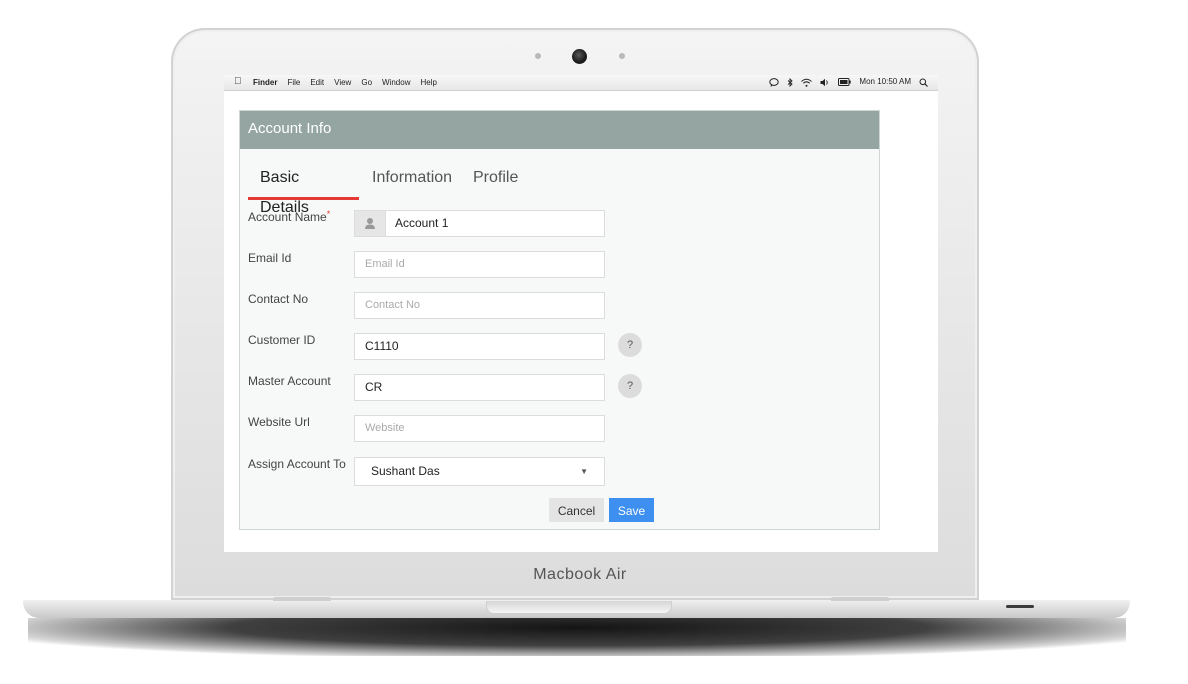 The width and height of the screenshot is (1188, 684). Describe the element at coordinates (293, 82) in the screenshot. I see `menu-file: File` at that location.